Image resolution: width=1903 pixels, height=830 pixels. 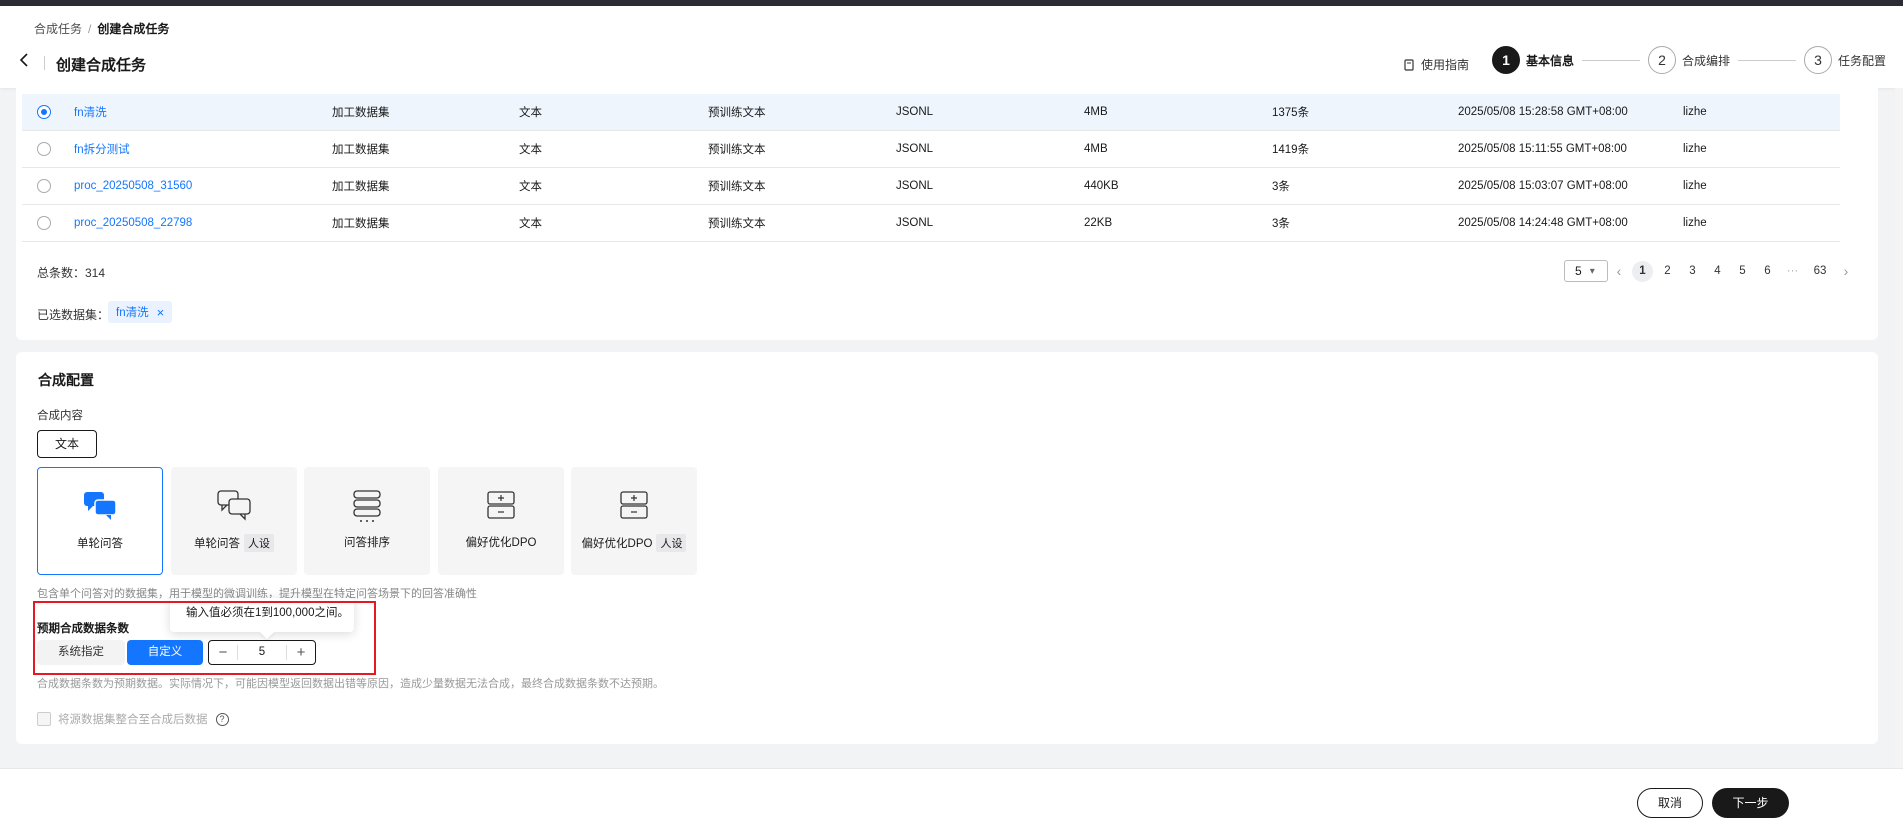 What do you see at coordinates (223, 652) in the screenshot?
I see `minus-icon: −` at bounding box center [223, 652].